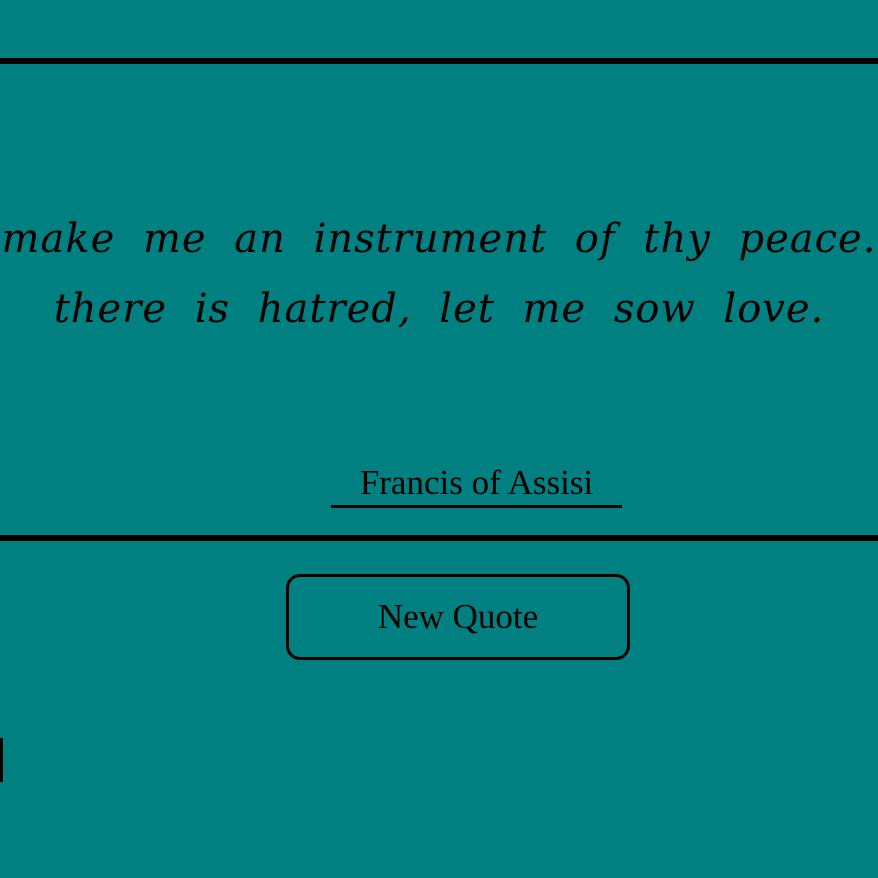  Describe the element at coordinates (439, 309) in the screenshot. I see `quote-line: there is hatred, let me sow love.` at that location.